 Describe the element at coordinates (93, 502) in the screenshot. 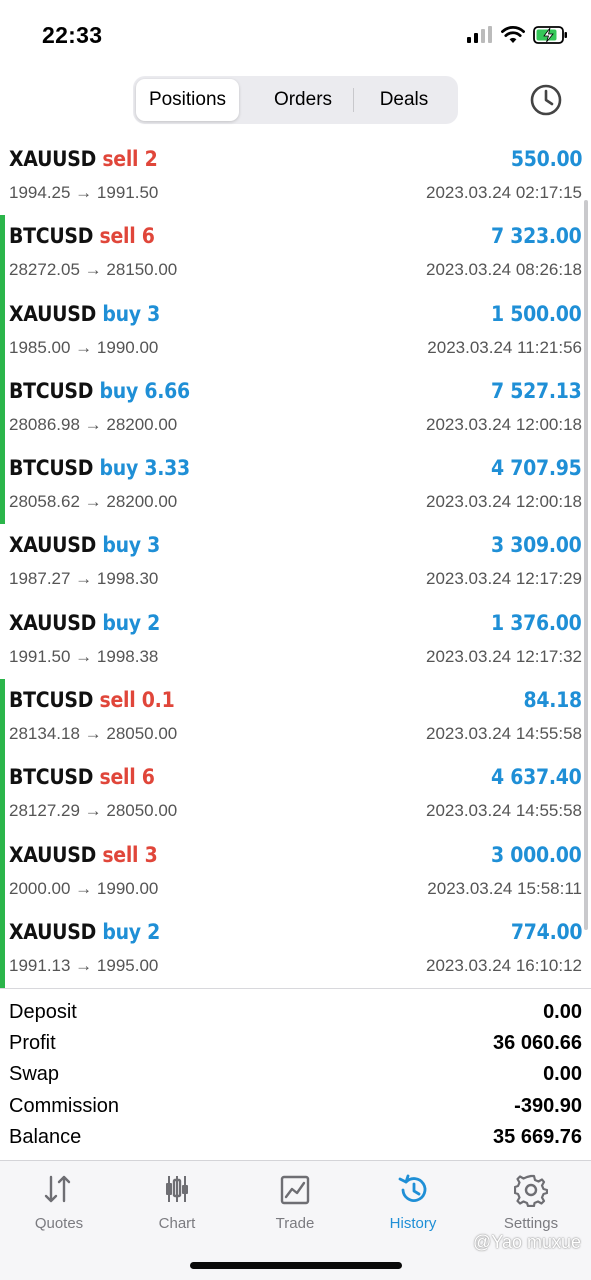

I see `row-prices: 28058.62 → 28200.00` at that location.